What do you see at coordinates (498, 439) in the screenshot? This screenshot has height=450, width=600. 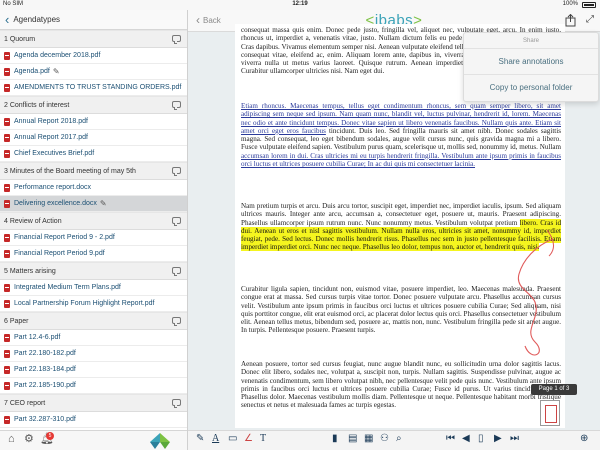 I see `next-page-icon: ▶` at bounding box center [498, 439].